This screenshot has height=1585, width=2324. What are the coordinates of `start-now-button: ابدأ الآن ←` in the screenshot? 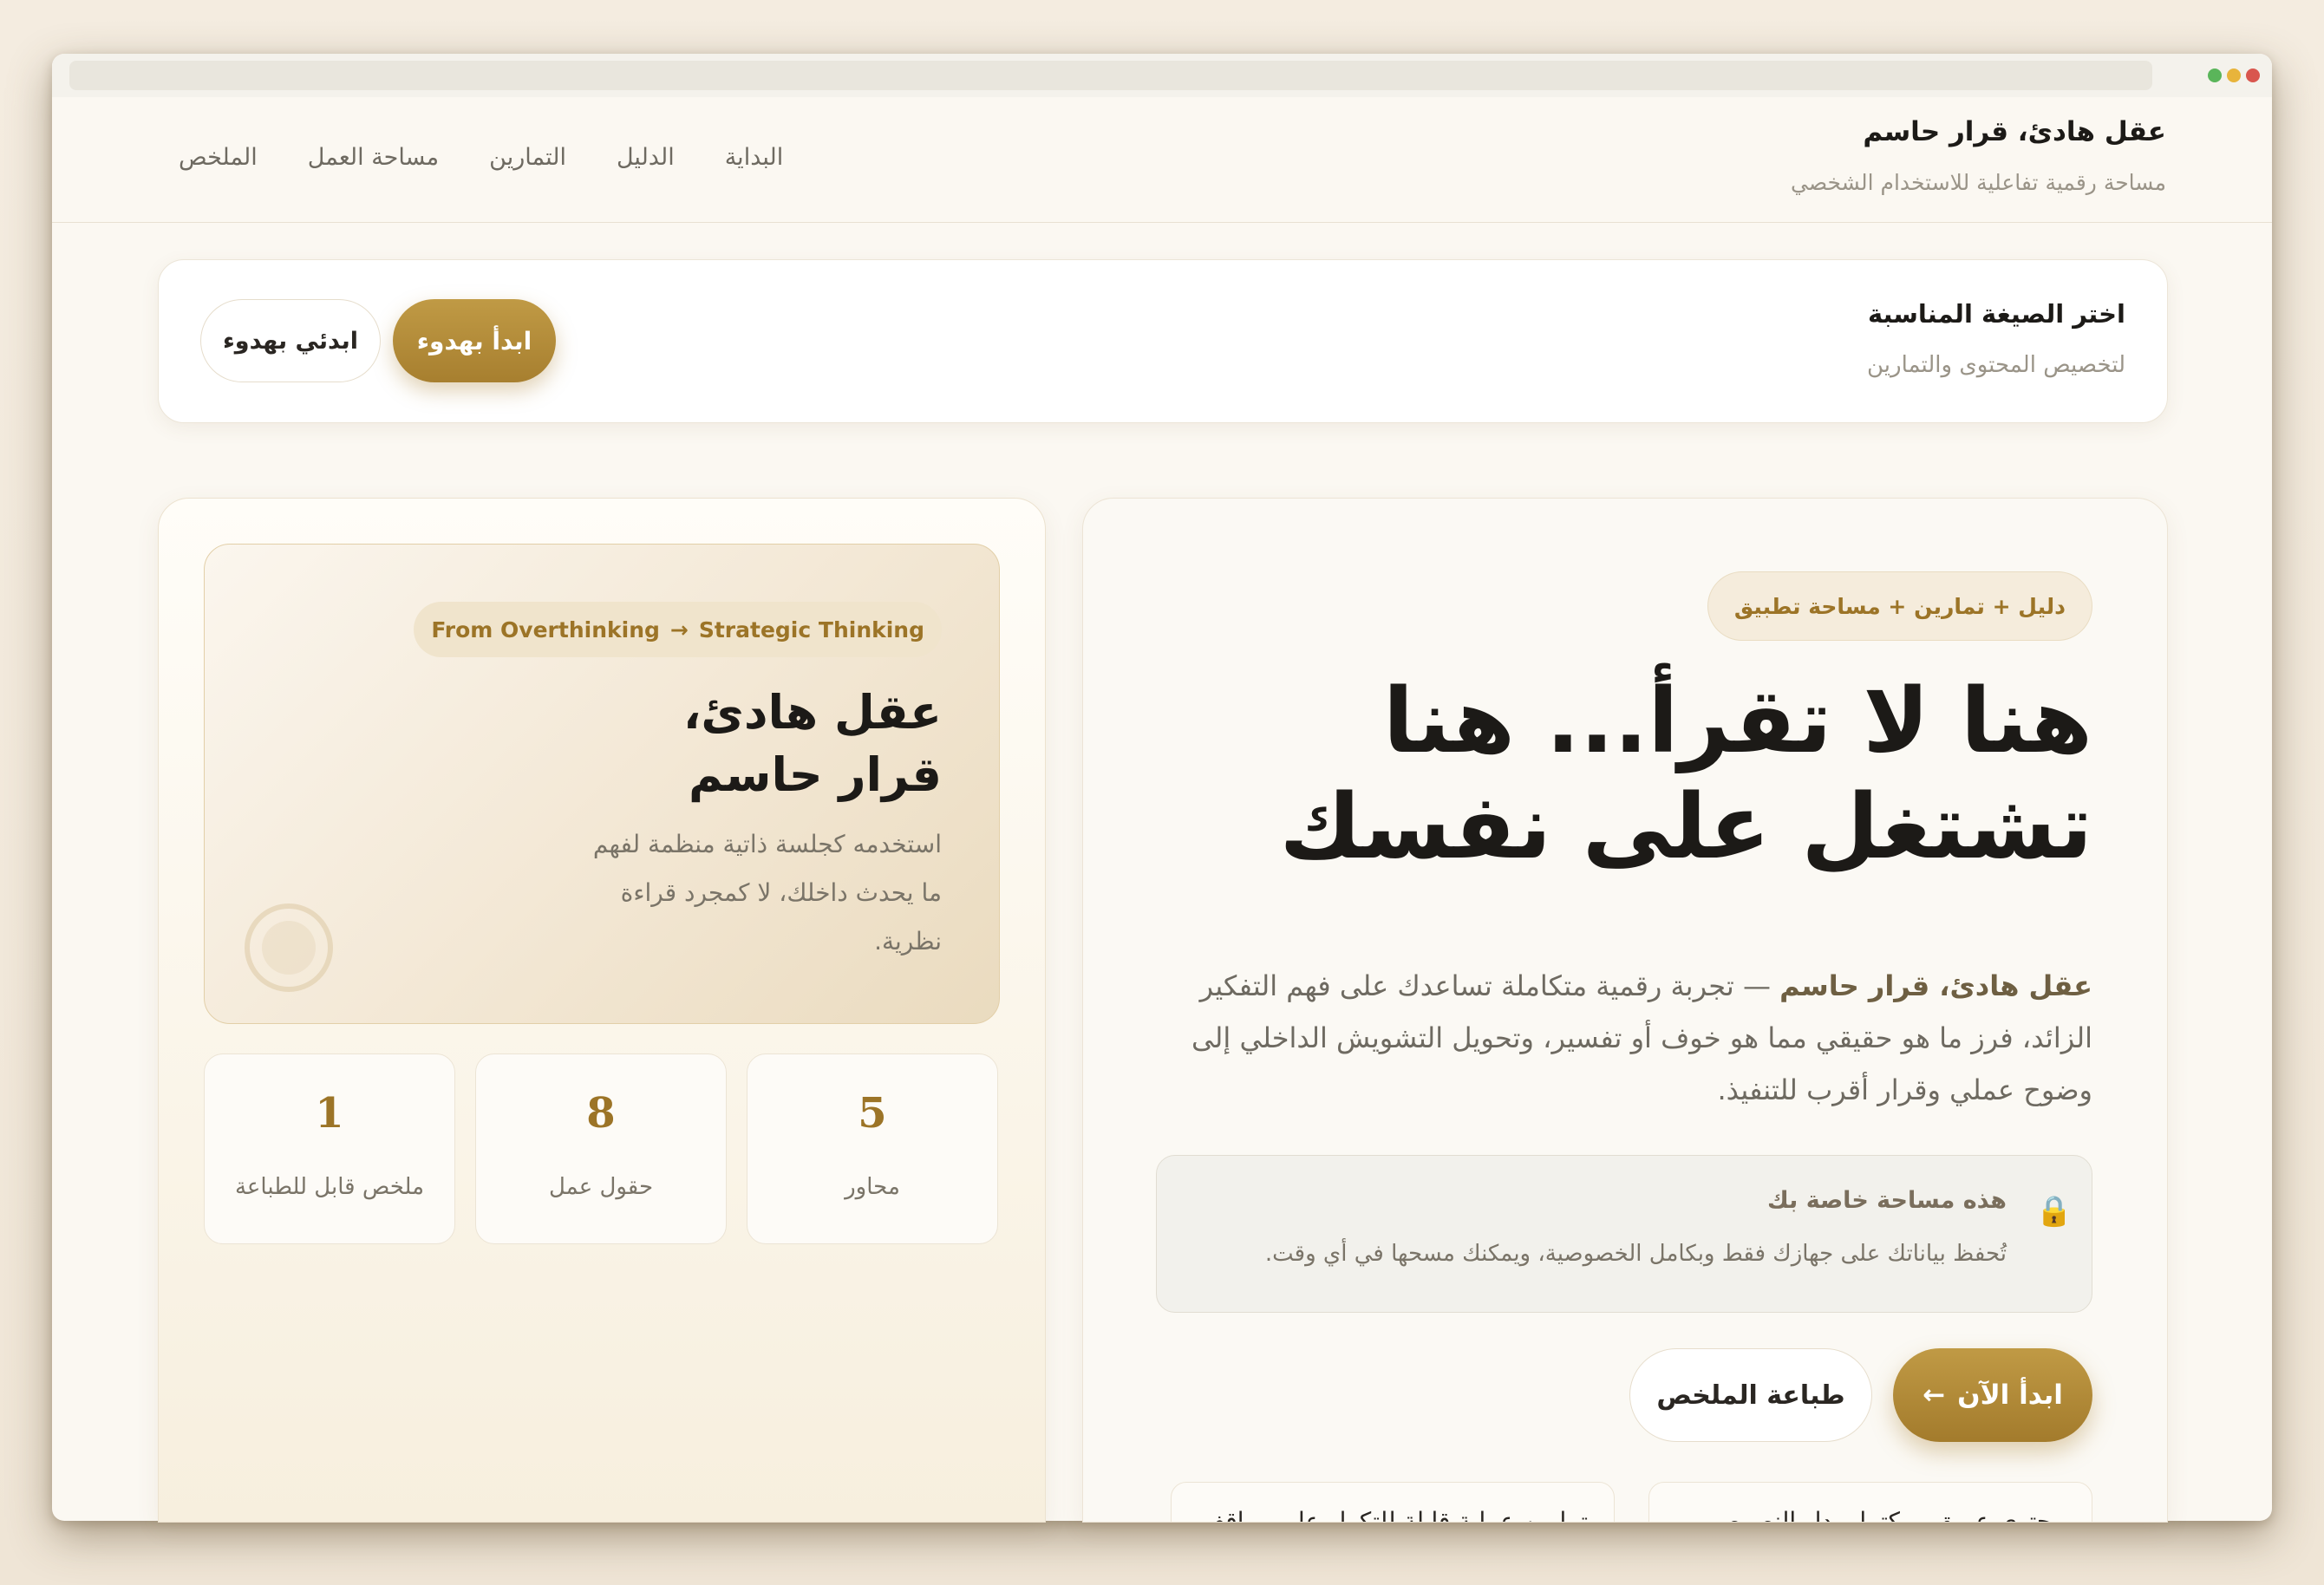 It's located at (1993, 1395).